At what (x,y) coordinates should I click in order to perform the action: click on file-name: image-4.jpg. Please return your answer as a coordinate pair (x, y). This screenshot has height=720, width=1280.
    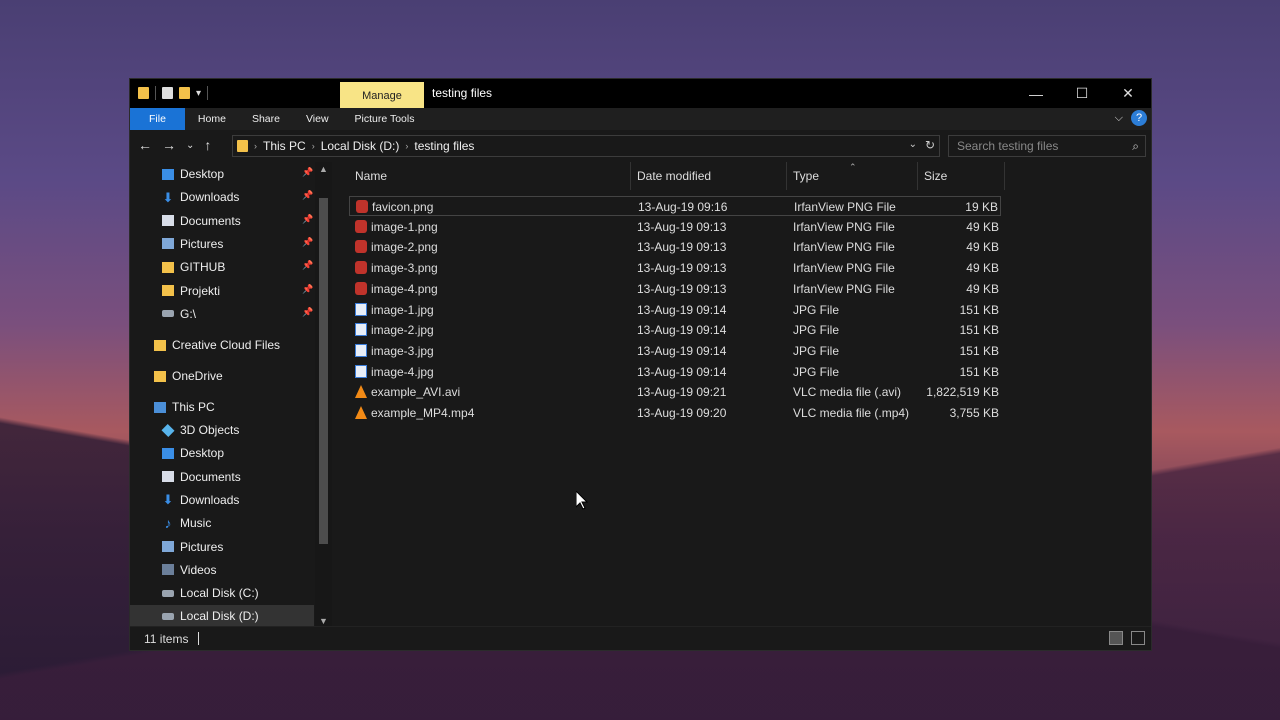
    Looking at the image, I should click on (402, 371).